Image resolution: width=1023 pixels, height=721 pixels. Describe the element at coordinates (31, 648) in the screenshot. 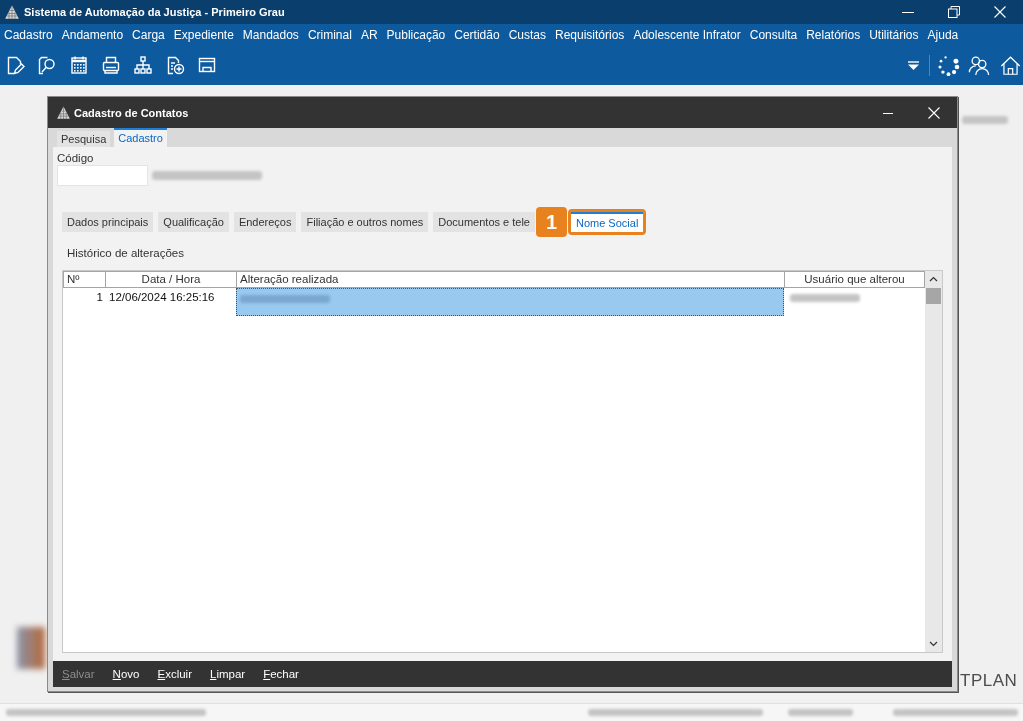

I see `photo-placeholder` at that location.